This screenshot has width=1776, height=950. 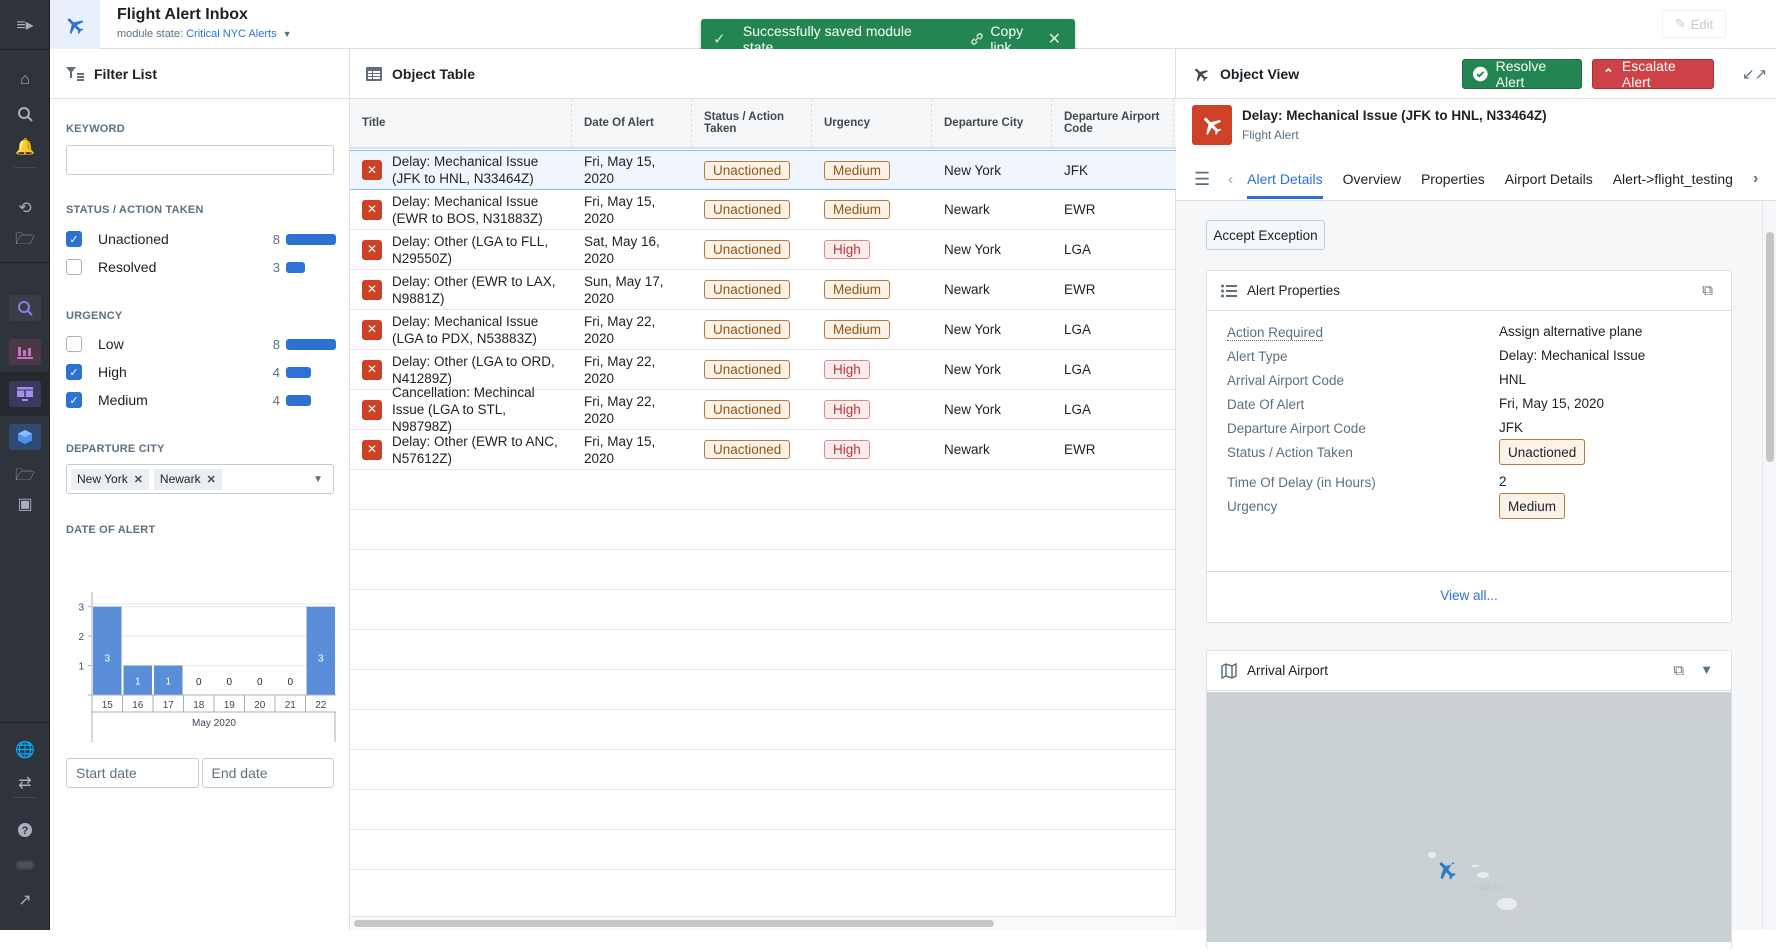 I want to click on favorite-folder-icon: 🗁, so click(x=25, y=477).